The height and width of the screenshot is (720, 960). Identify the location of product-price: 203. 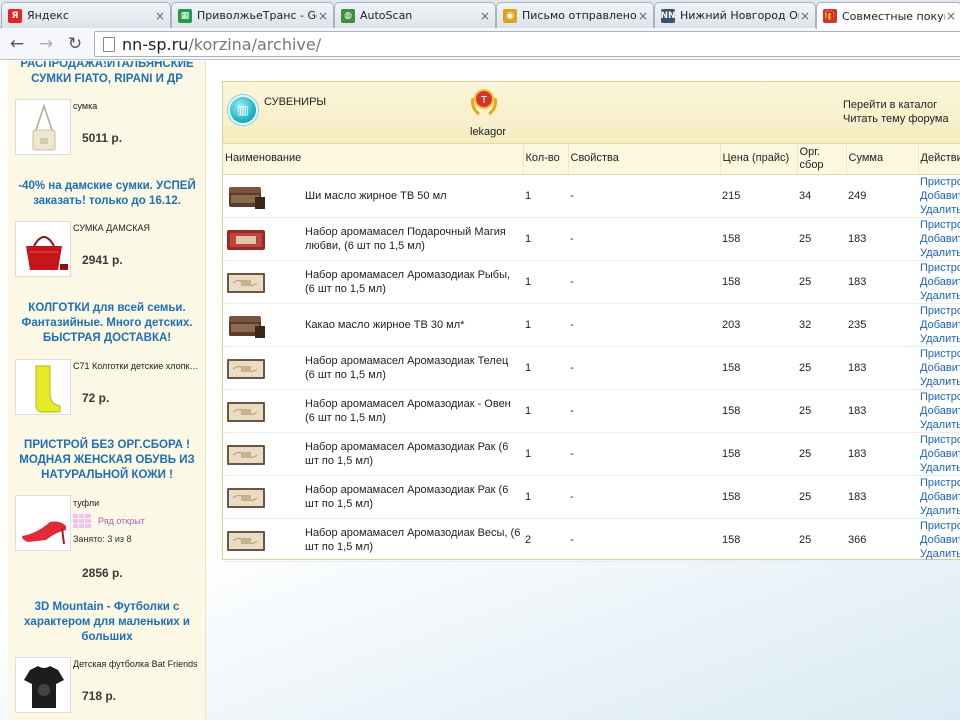
(759, 325).